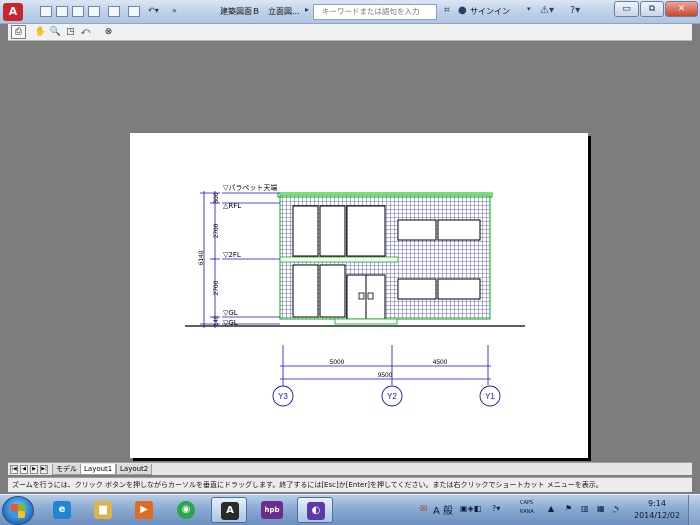  Describe the element at coordinates (230, 323) in the screenshot. I see `level-gl-2: ▽GL` at that location.